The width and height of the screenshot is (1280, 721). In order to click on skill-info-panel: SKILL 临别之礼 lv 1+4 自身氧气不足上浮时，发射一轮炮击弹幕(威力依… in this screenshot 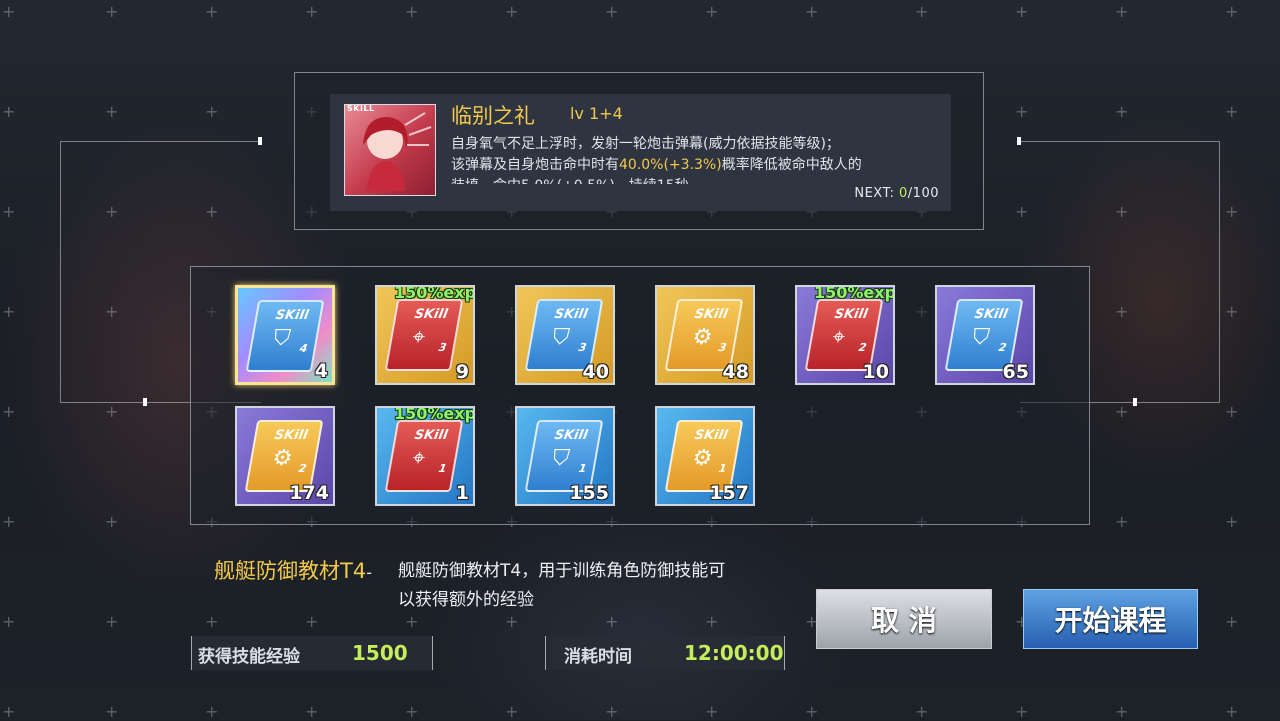, I will do `click(639, 151)`.